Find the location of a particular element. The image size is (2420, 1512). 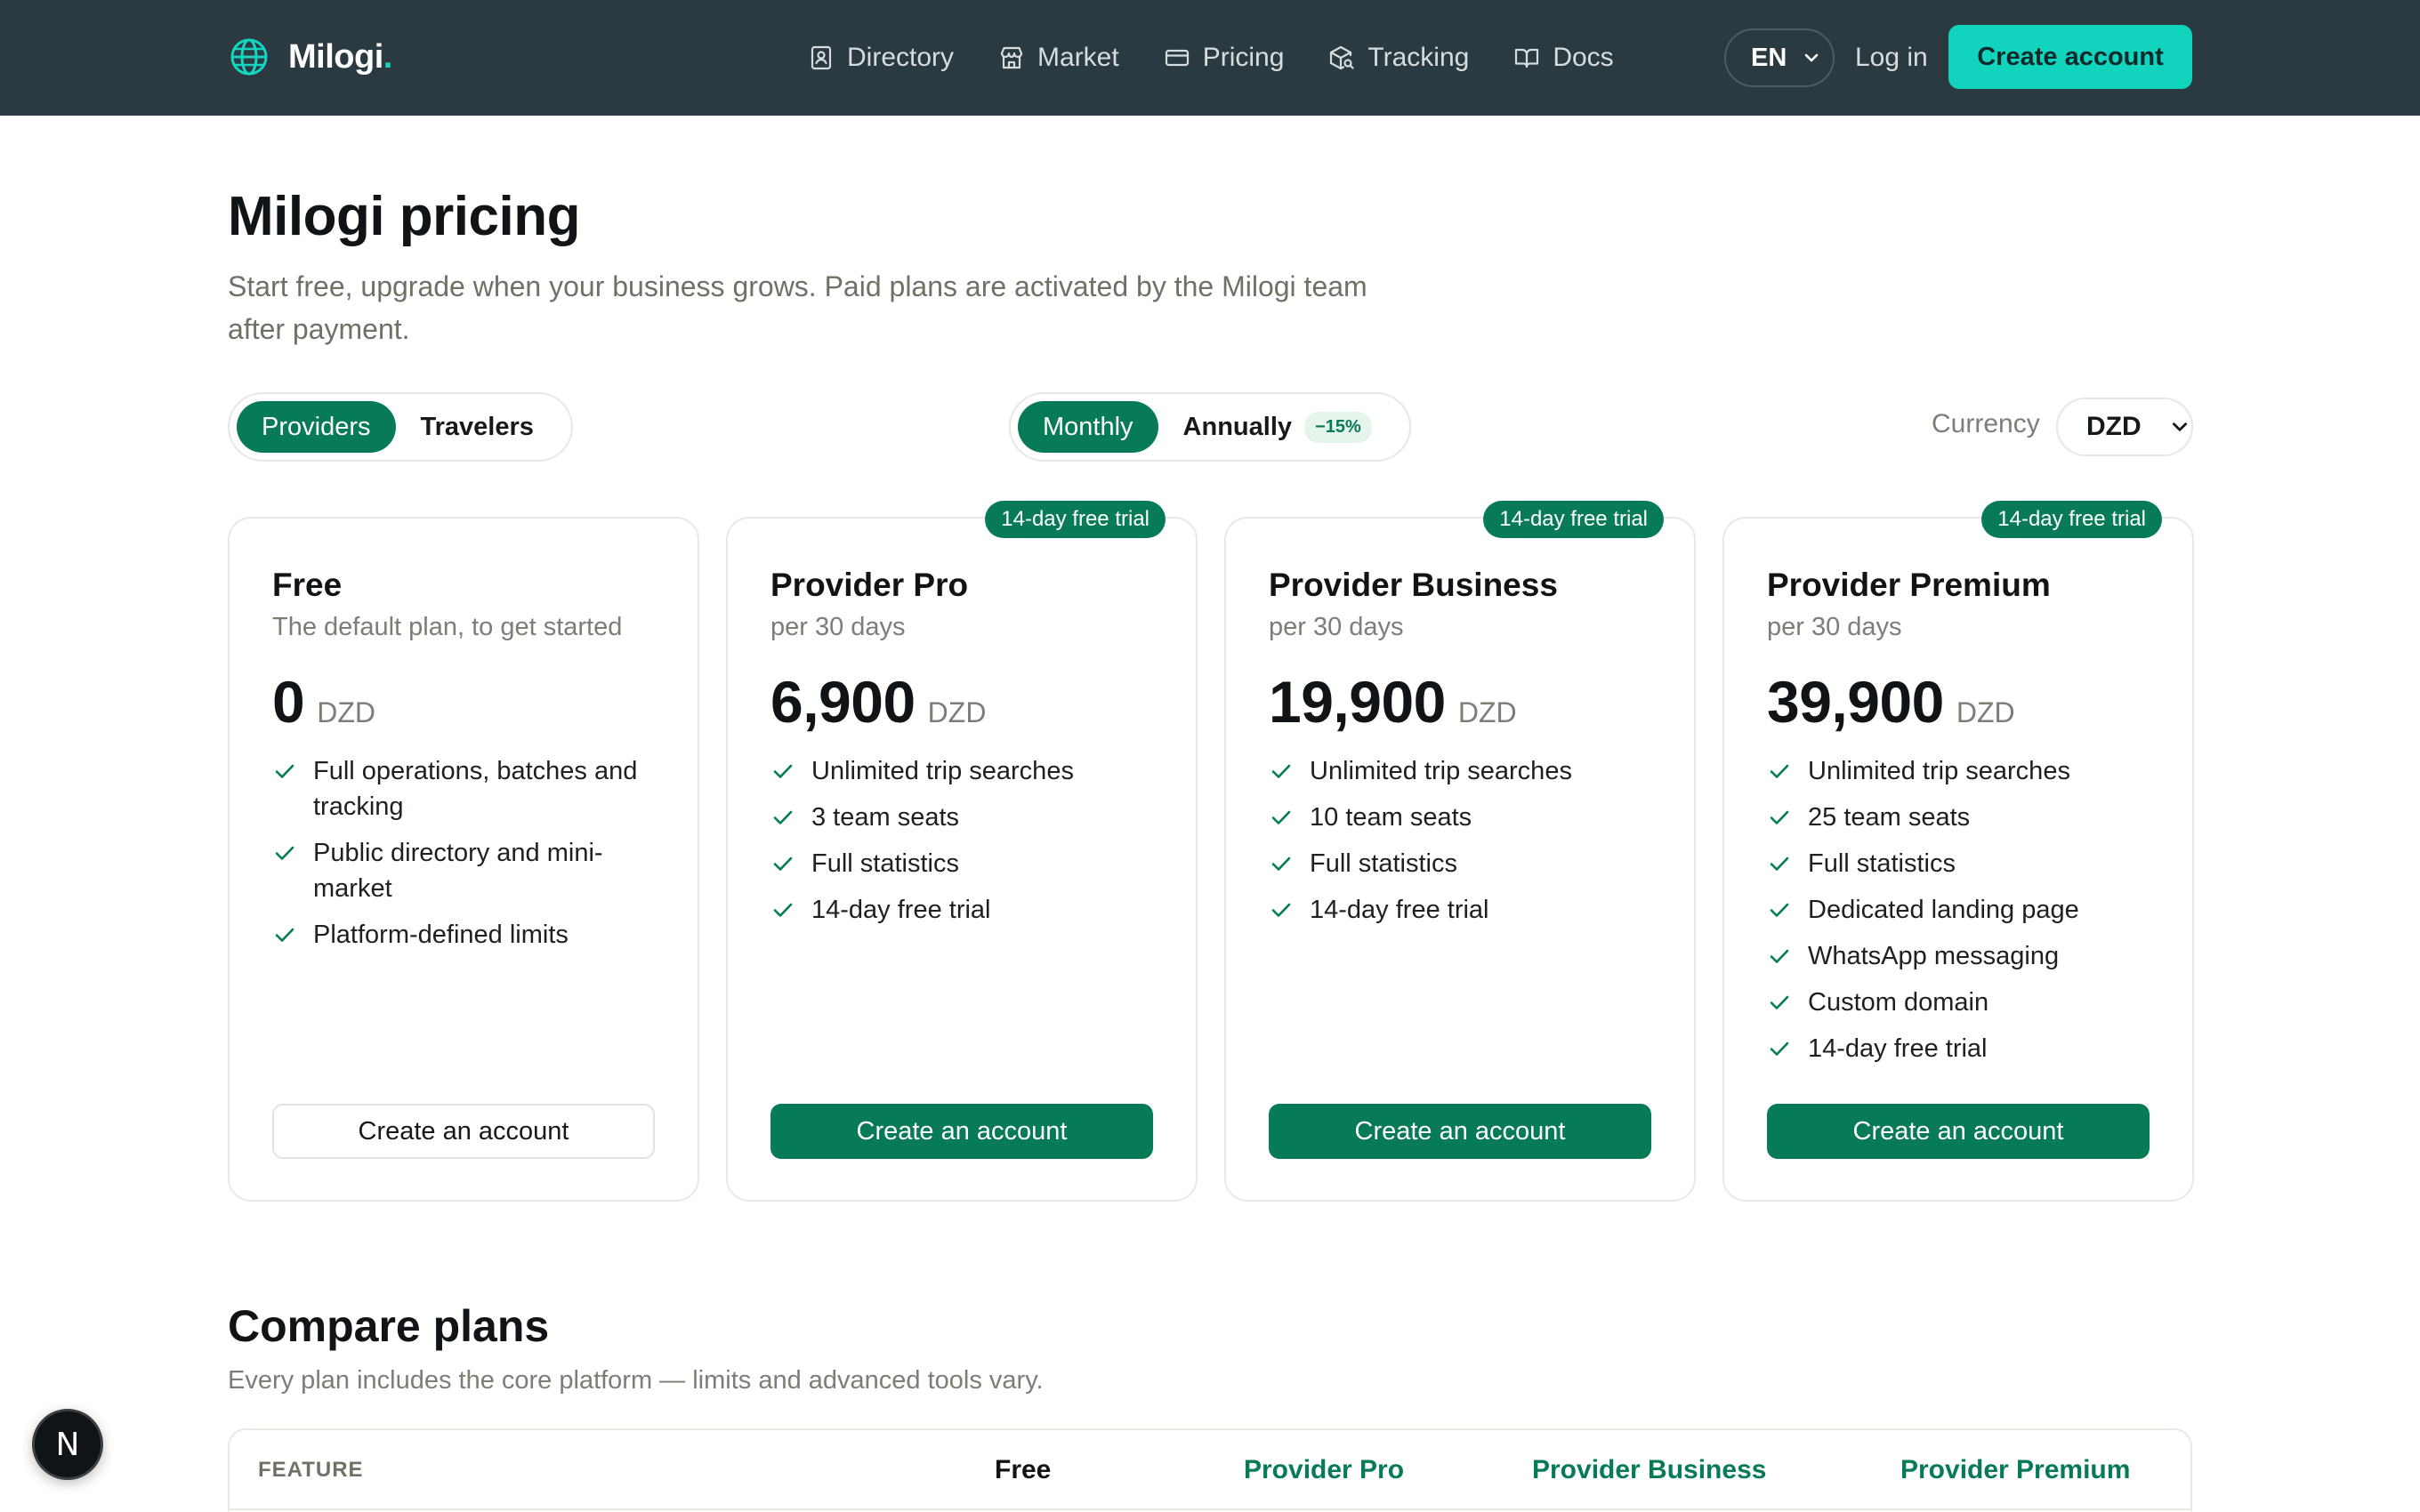

nav-link-market: Market is located at coordinates (1058, 58).